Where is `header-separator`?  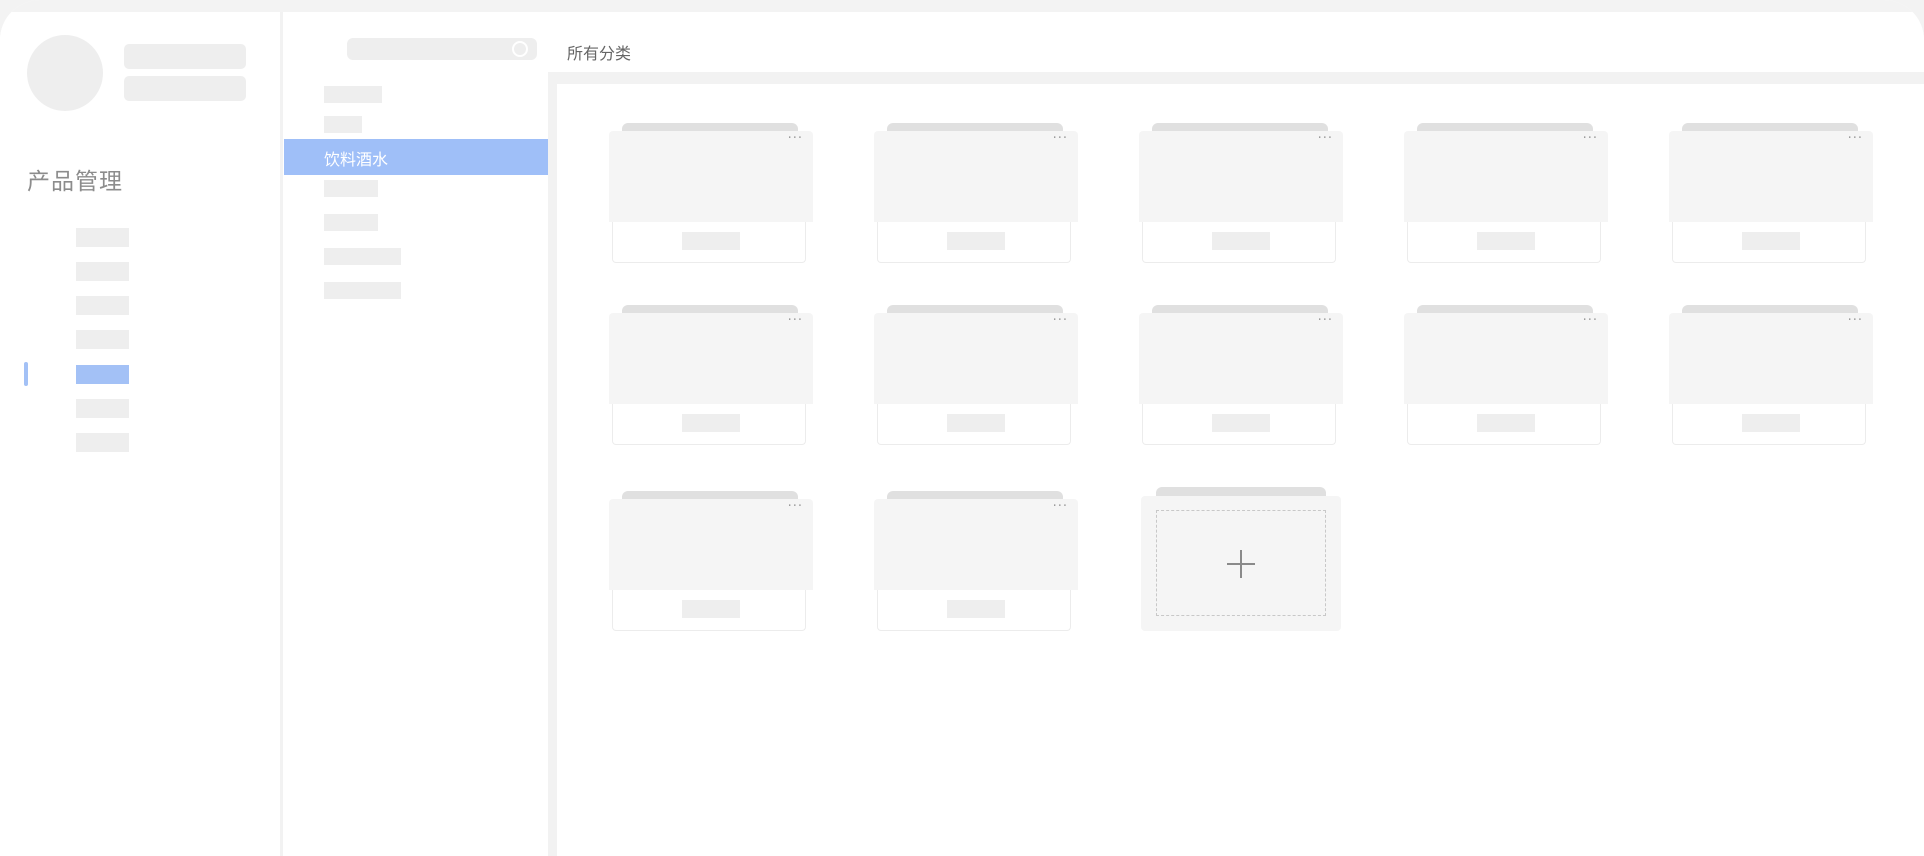 header-separator is located at coordinates (1236, 78).